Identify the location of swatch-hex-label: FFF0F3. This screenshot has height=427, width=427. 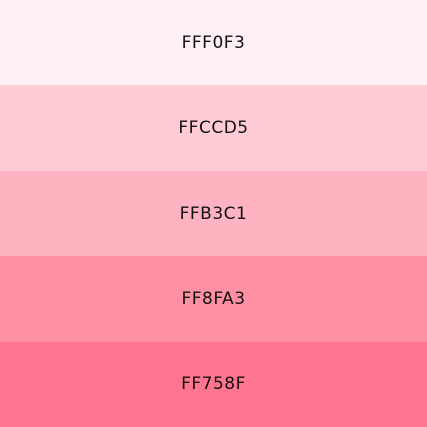
(213, 42).